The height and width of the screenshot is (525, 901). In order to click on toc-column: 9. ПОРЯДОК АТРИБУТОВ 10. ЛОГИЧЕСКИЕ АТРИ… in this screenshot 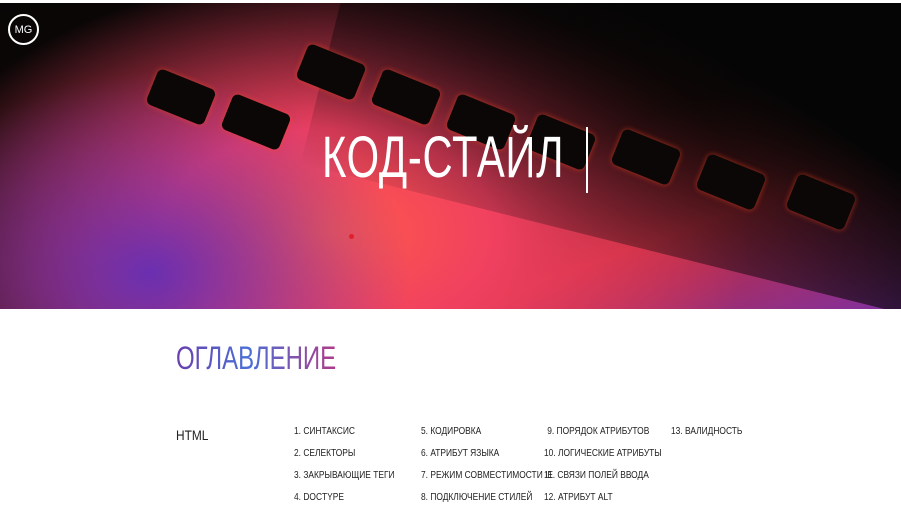, I will do `click(617, 469)`.